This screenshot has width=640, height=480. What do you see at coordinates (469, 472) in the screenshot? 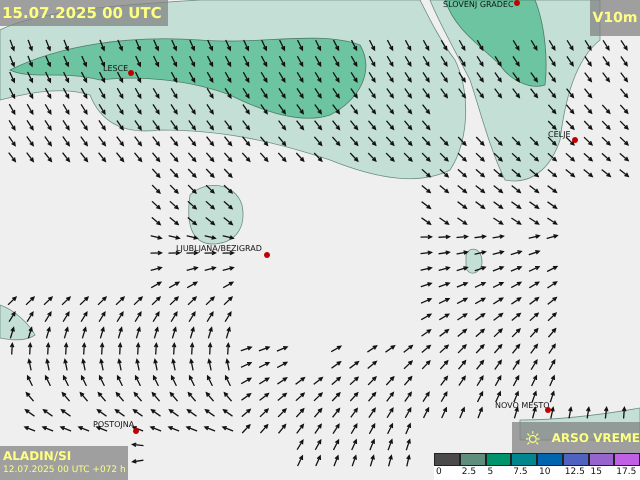
I see `legend-label: 2.5` at bounding box center [469, 472].